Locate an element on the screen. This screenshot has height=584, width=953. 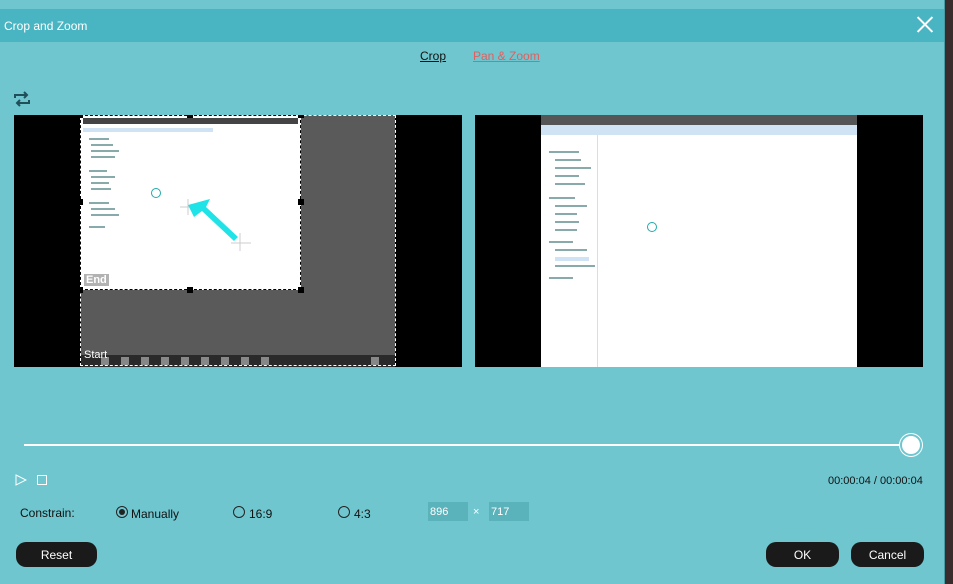
zoomed-explorer-preview is located at coordinates (699, 241).